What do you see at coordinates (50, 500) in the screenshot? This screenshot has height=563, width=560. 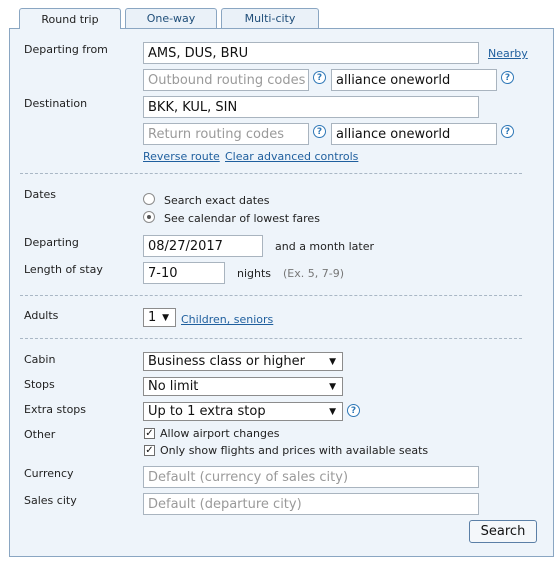 I see `sales-city-label: Sales city` at bounding box center [50, 500].